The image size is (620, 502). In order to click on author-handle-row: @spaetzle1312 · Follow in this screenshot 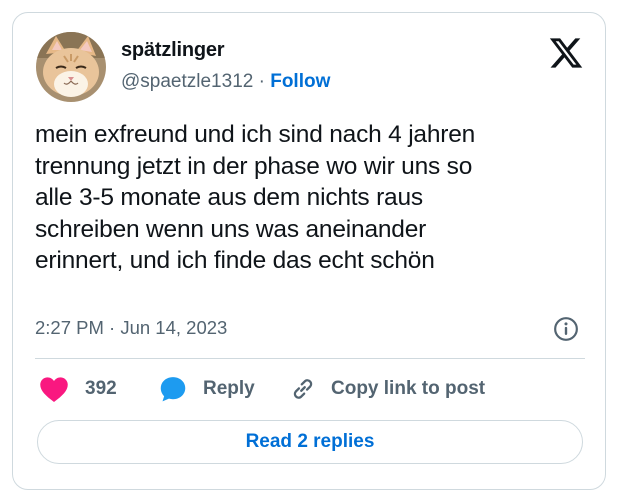, I will do `click(225, 82)`.